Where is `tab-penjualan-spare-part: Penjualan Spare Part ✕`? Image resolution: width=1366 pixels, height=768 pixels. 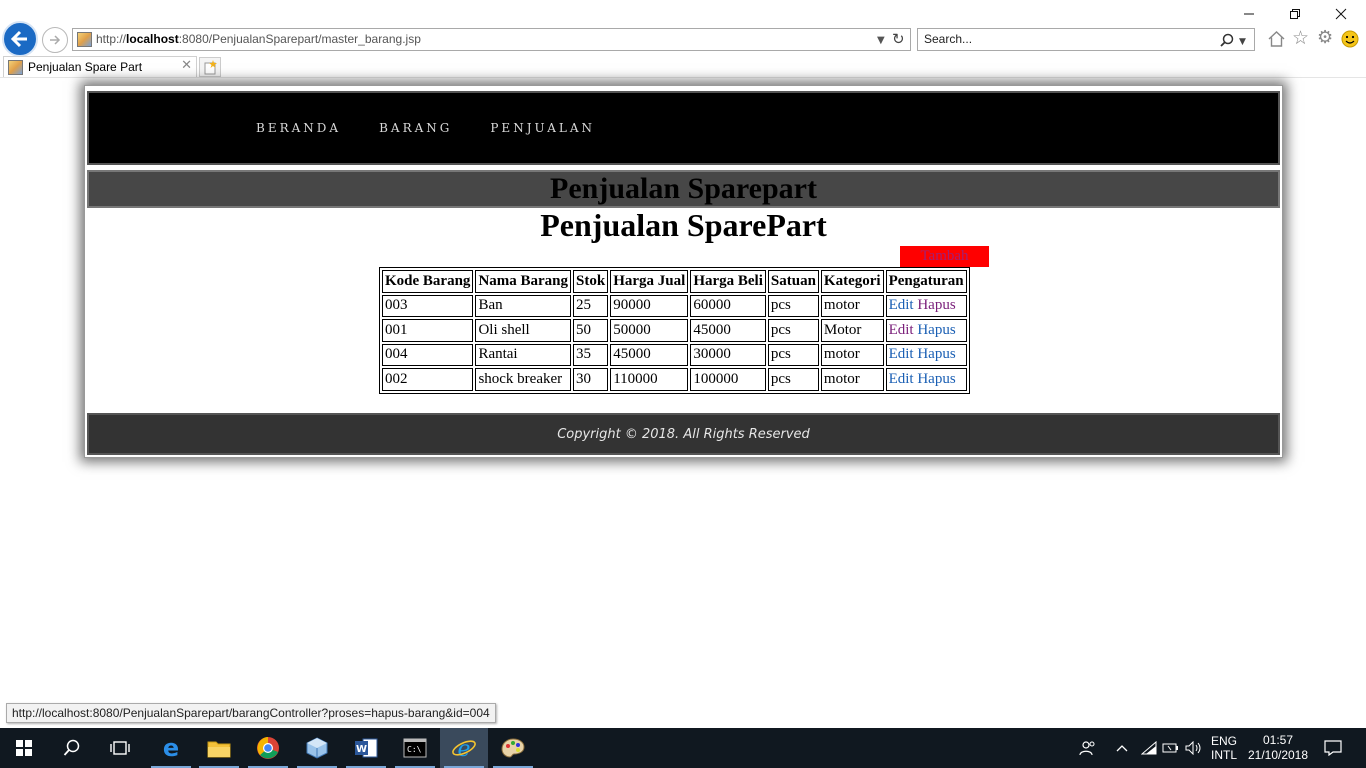
tab-penjualan-spare-part: Penjualan Spare Part ✕ is located at coordinates (100, 67).